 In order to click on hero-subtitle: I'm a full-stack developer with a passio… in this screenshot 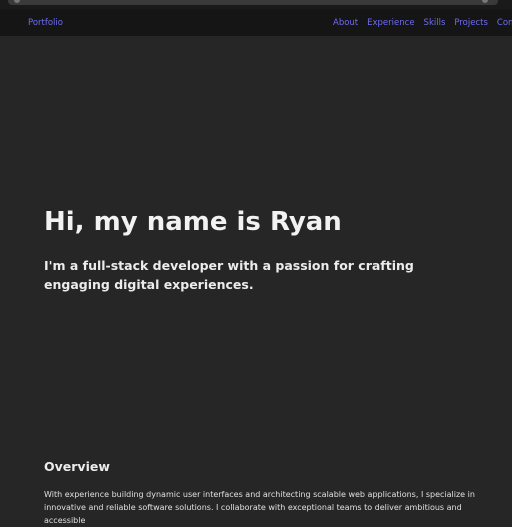, I will do `click(229, 275)`.